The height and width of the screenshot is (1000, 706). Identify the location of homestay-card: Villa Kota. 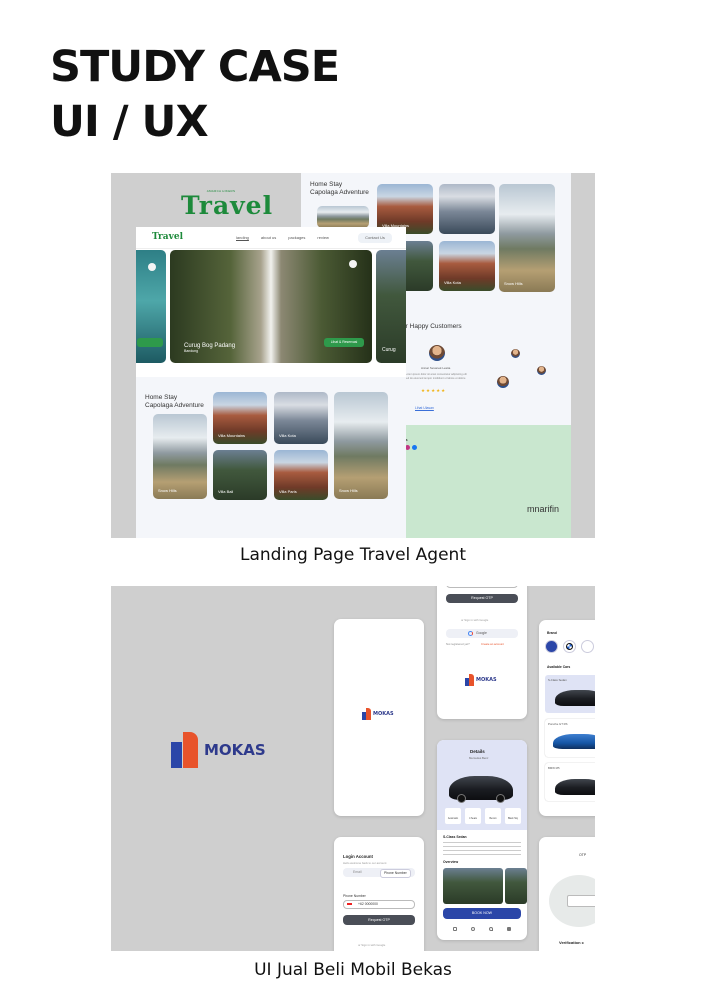
(301, 418).